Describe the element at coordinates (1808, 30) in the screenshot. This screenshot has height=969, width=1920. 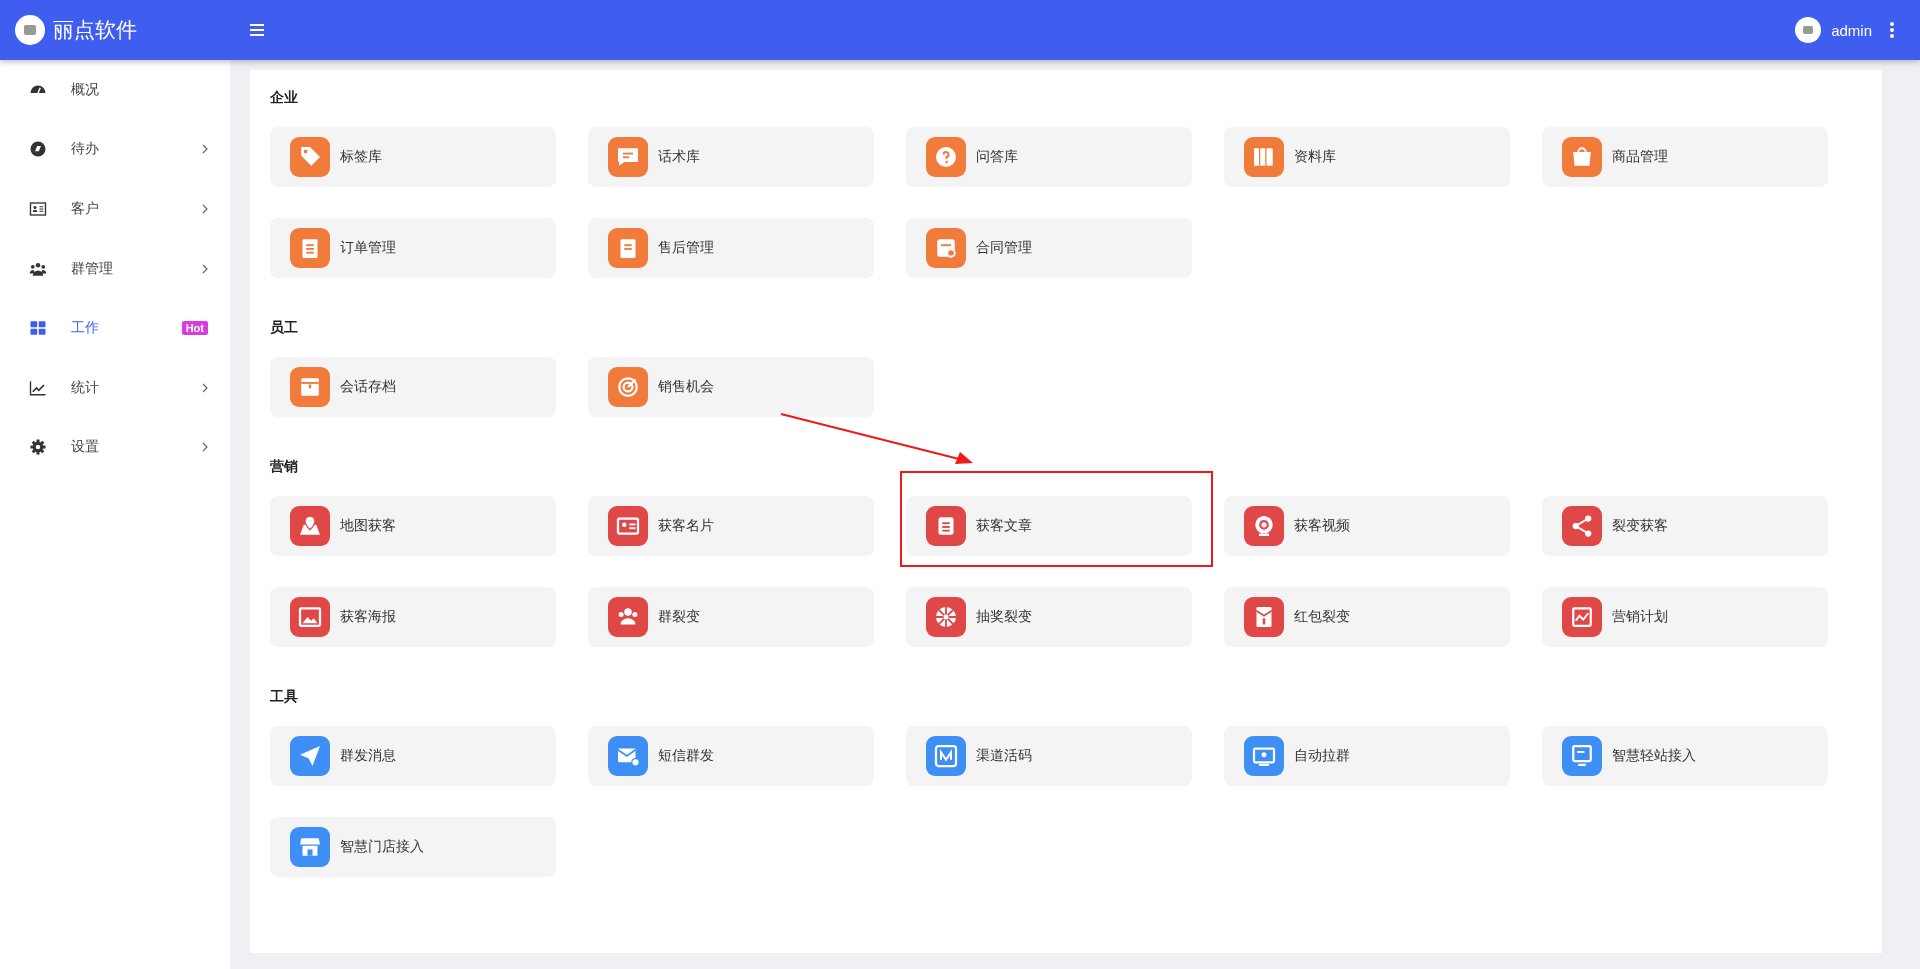
I see `avatar` at that location.